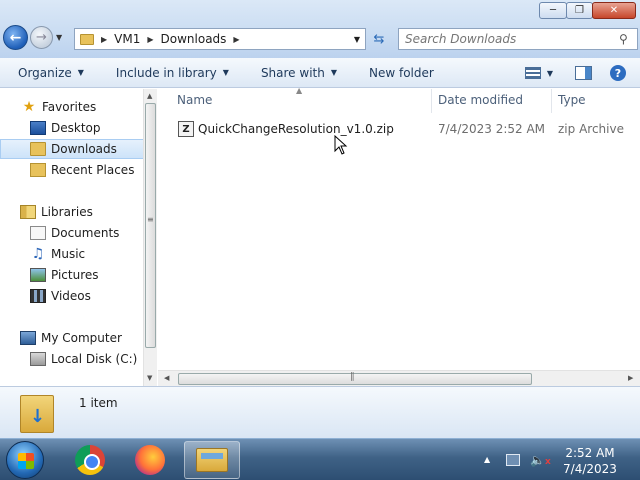 The width and height of the screenshot is (640, 480). What do you see at coordinates (149, 96) in the screenshot?
I see `scroll-up-icon: ▲` at bounding box center [149, 96].